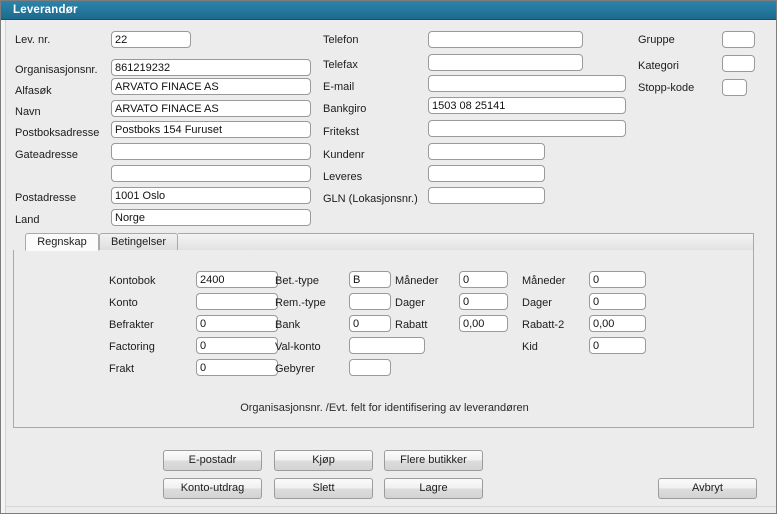 The width and height of the screenshot is (777, 514). I want to click on input-lev-nr, so click(151, 39).